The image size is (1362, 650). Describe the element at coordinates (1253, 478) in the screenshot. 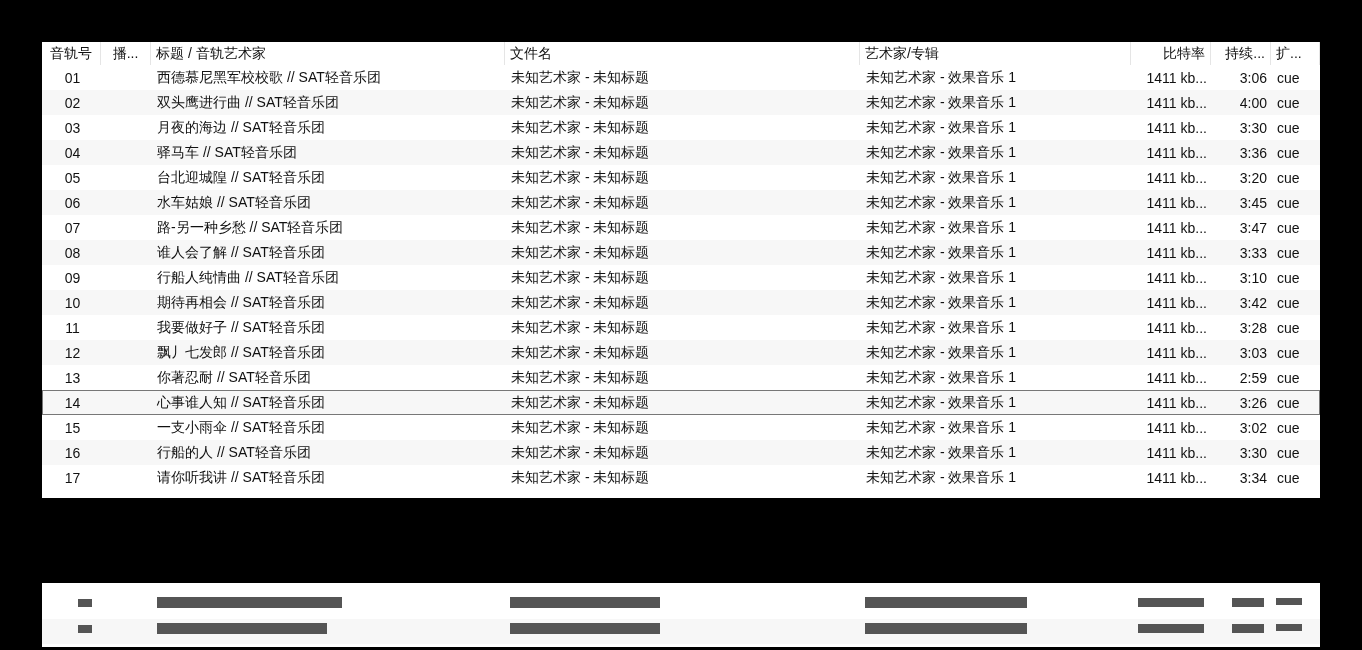

I see `table-cell-text: 3:34` at that location.